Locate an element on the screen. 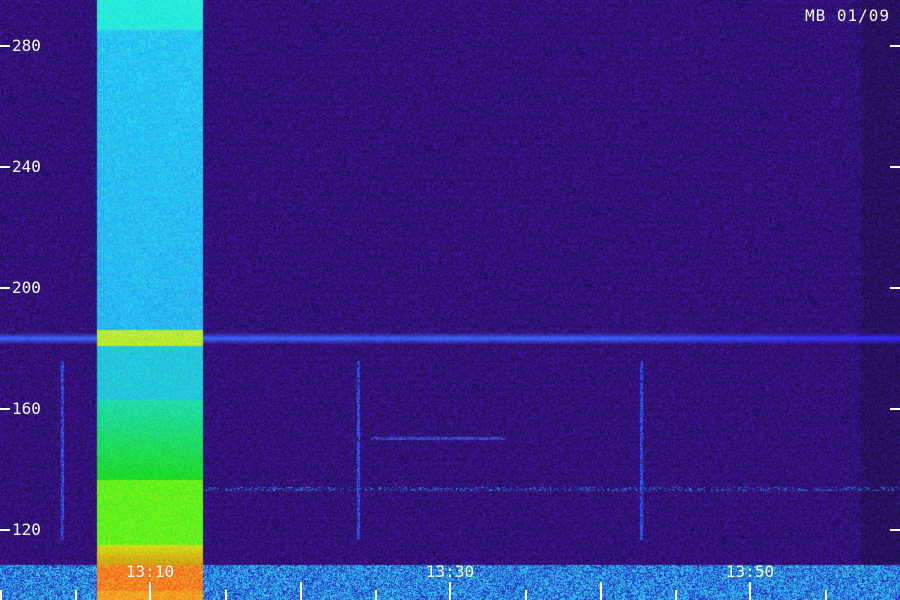  x-time-label-1330: 13:30 is located at coordinates (450, 571).